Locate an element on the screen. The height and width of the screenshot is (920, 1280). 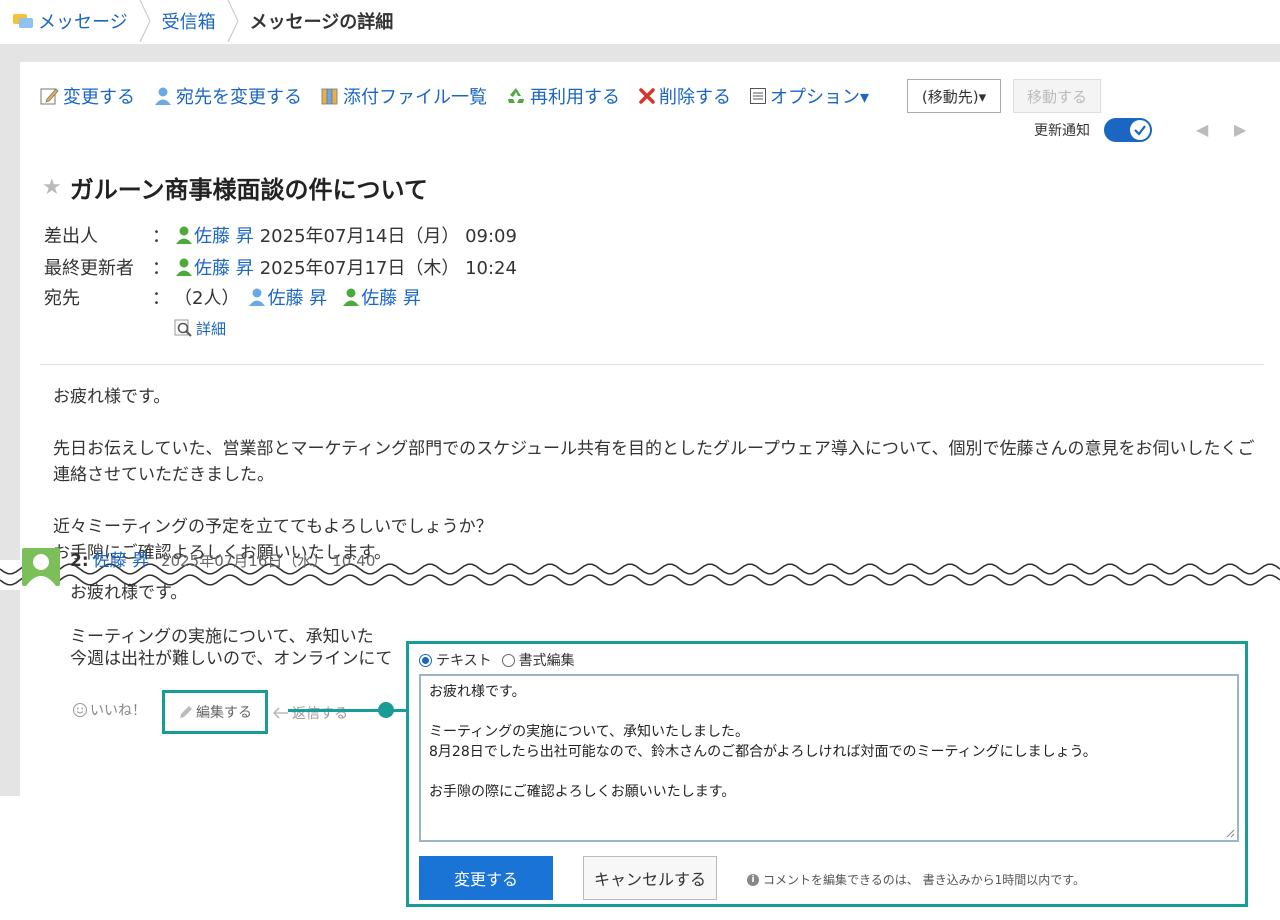
edit-comment-label: 編集する is located at coordinates (224, 713).